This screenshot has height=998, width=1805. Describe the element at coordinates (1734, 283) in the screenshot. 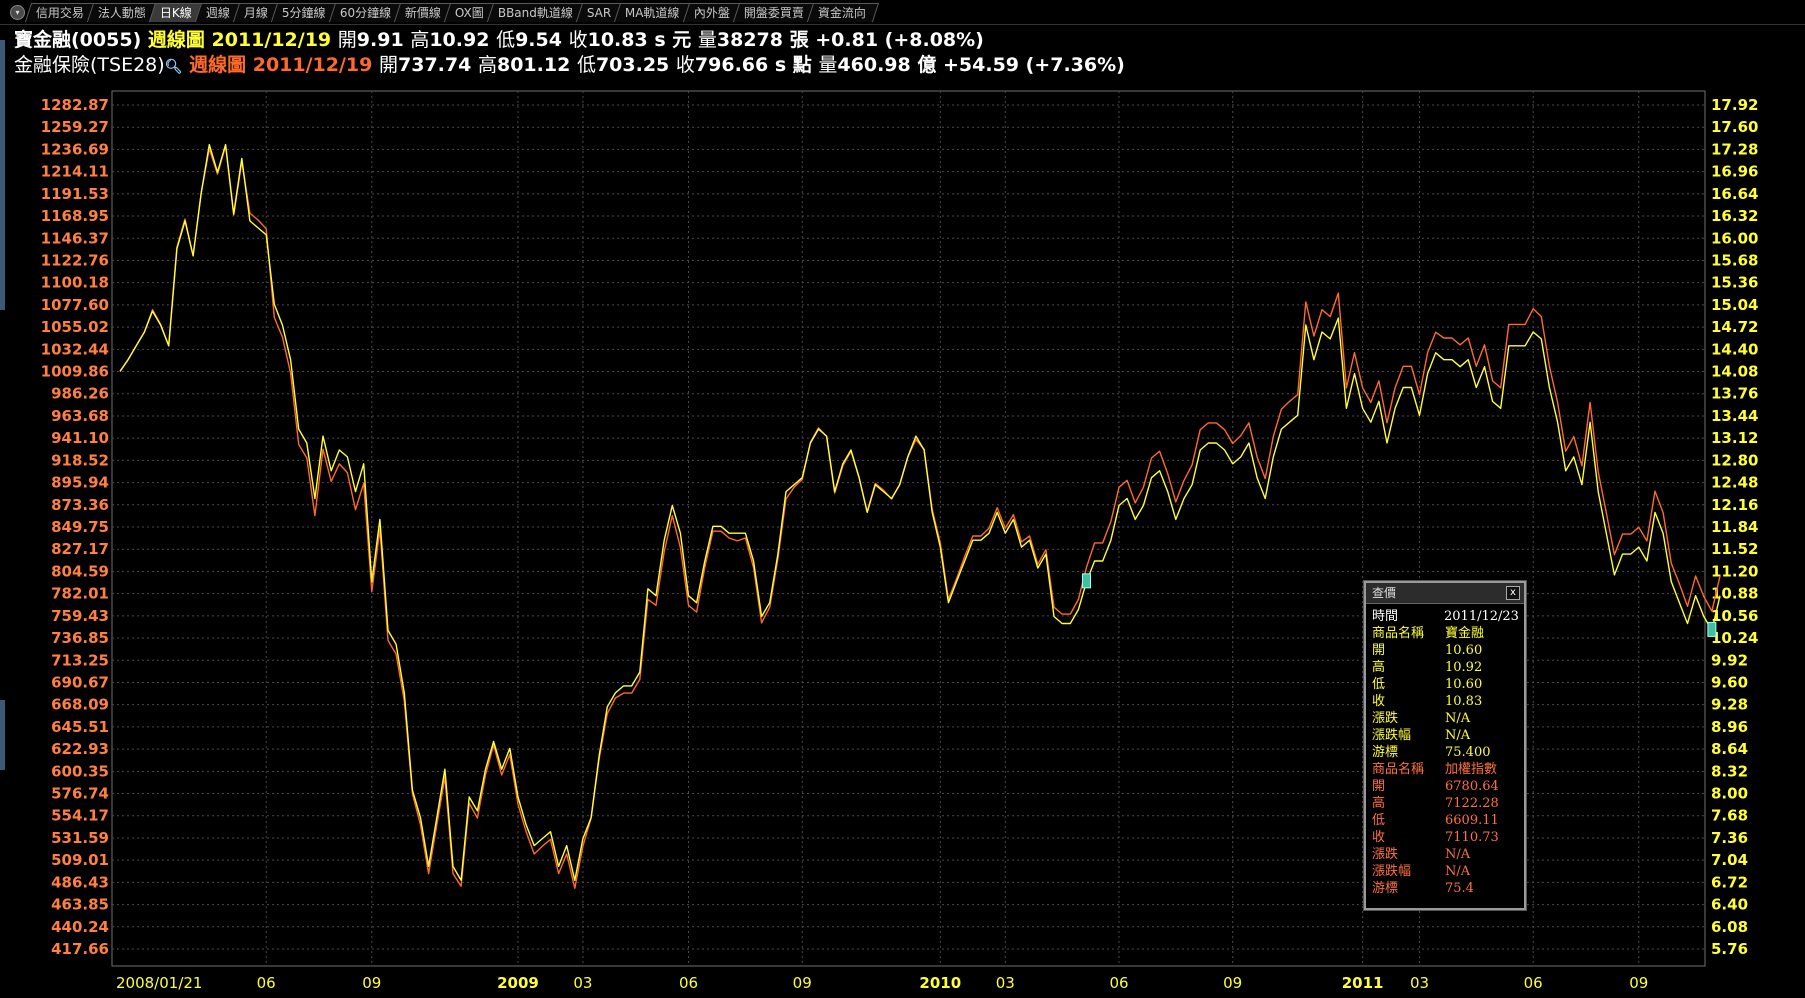

I see `right-tick-label: 15.36` at that location.